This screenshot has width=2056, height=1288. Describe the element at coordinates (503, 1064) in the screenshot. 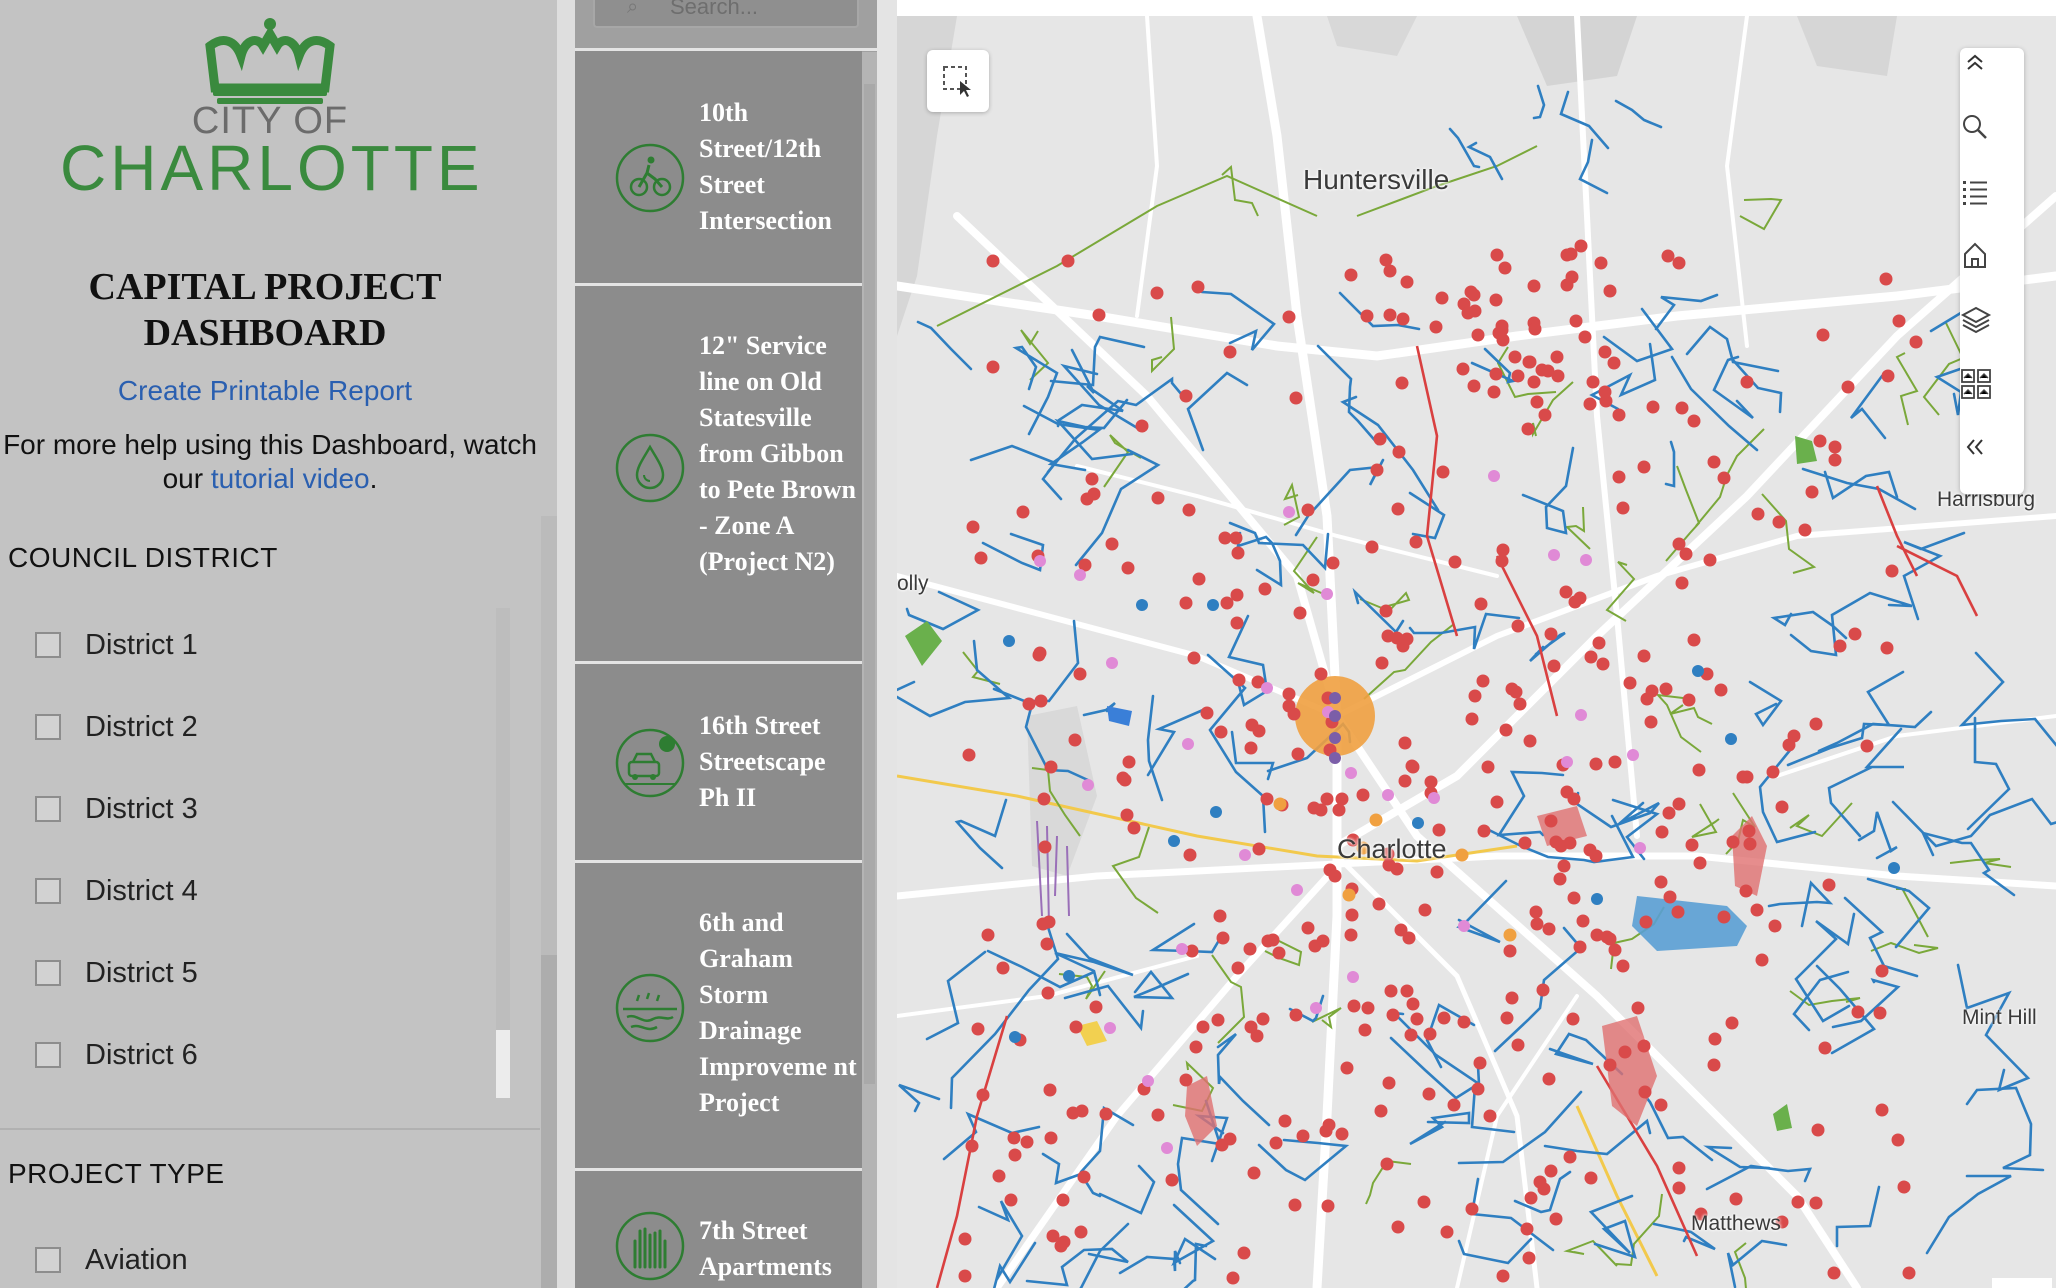

I see `district-scroll-thumb` at that location.